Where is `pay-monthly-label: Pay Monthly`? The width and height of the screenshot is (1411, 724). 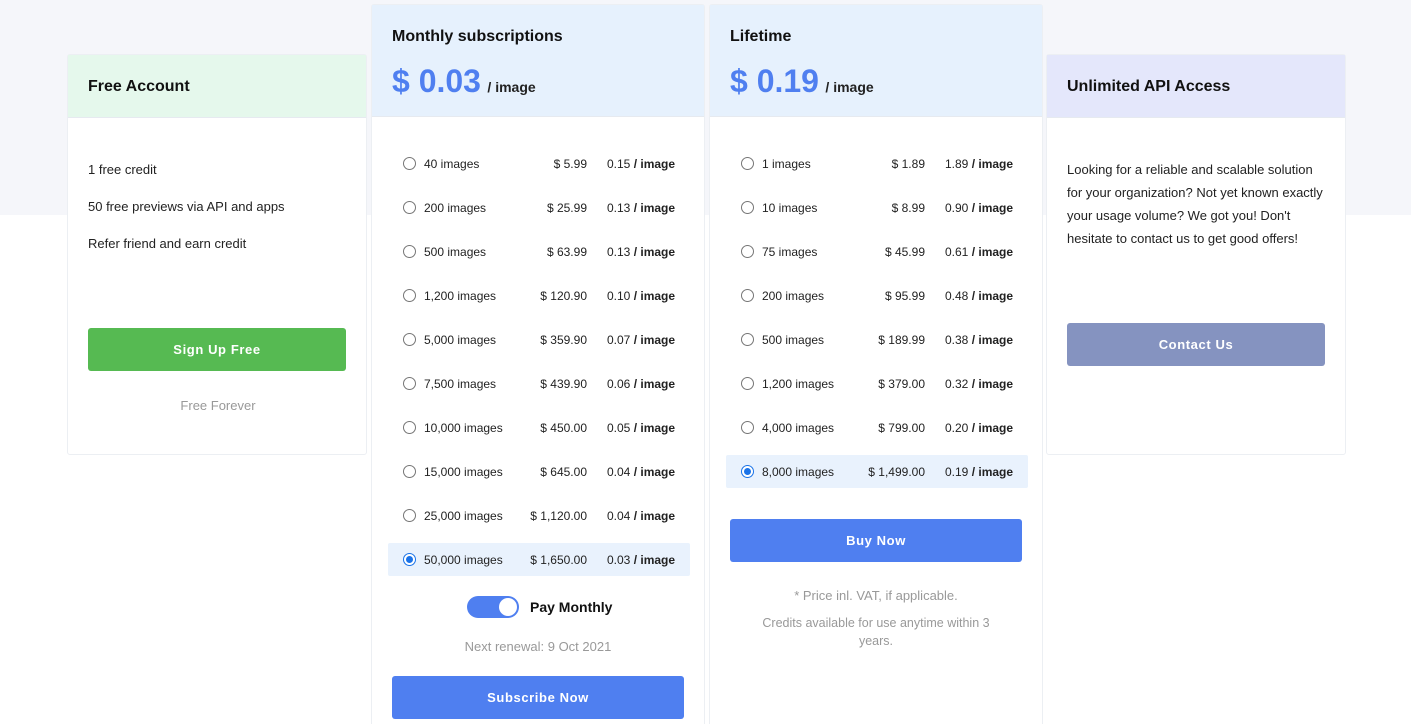
pay-monthly-label: Pay Monthly is located at coordinates (571, 607).